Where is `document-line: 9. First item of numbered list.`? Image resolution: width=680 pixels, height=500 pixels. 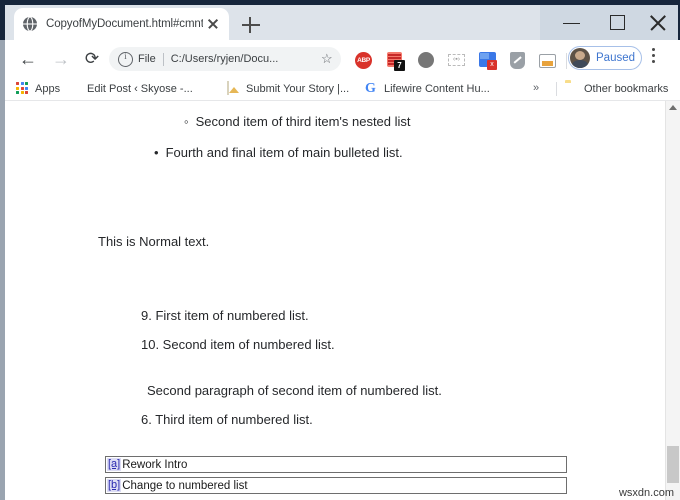
document-line: 9. First item of numbered list. is located at coordinates (225, 315).